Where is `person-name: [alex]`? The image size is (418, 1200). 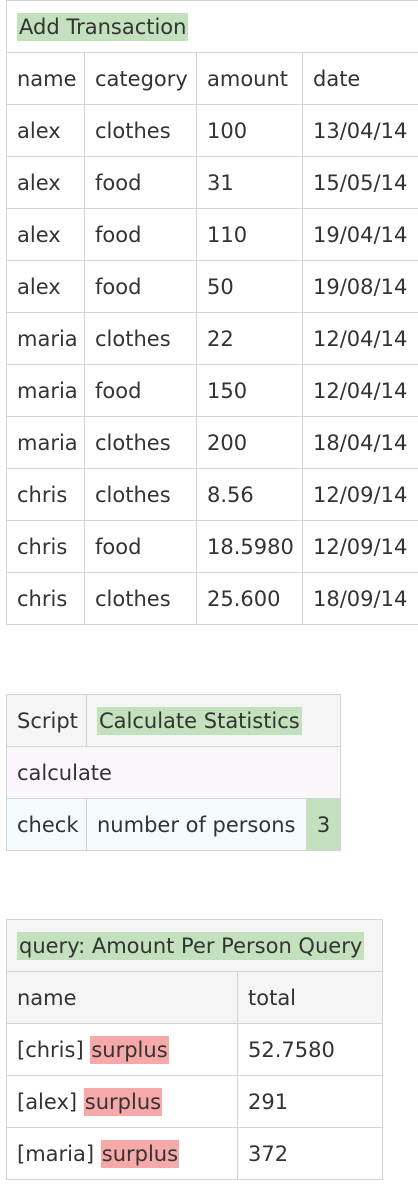 person-name: [alex] is located at coordinates (47, 1101).